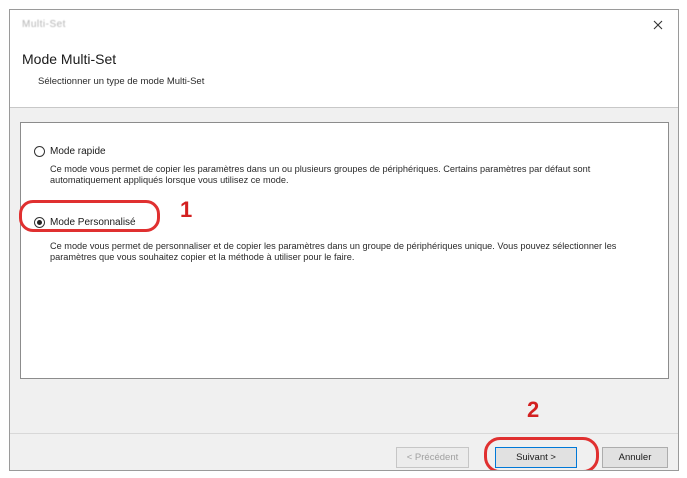  I want to click on page-subtitle: Sélectionner un type de mode Multi-Set, so click(121, 81).